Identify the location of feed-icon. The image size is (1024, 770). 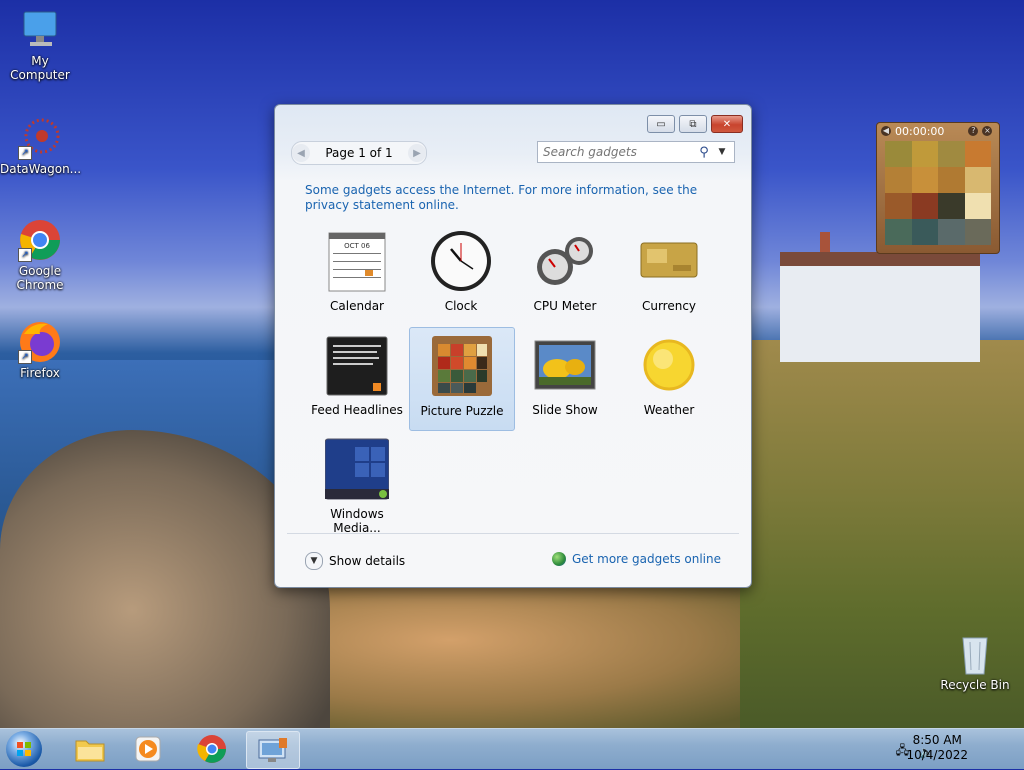
(357, 365).